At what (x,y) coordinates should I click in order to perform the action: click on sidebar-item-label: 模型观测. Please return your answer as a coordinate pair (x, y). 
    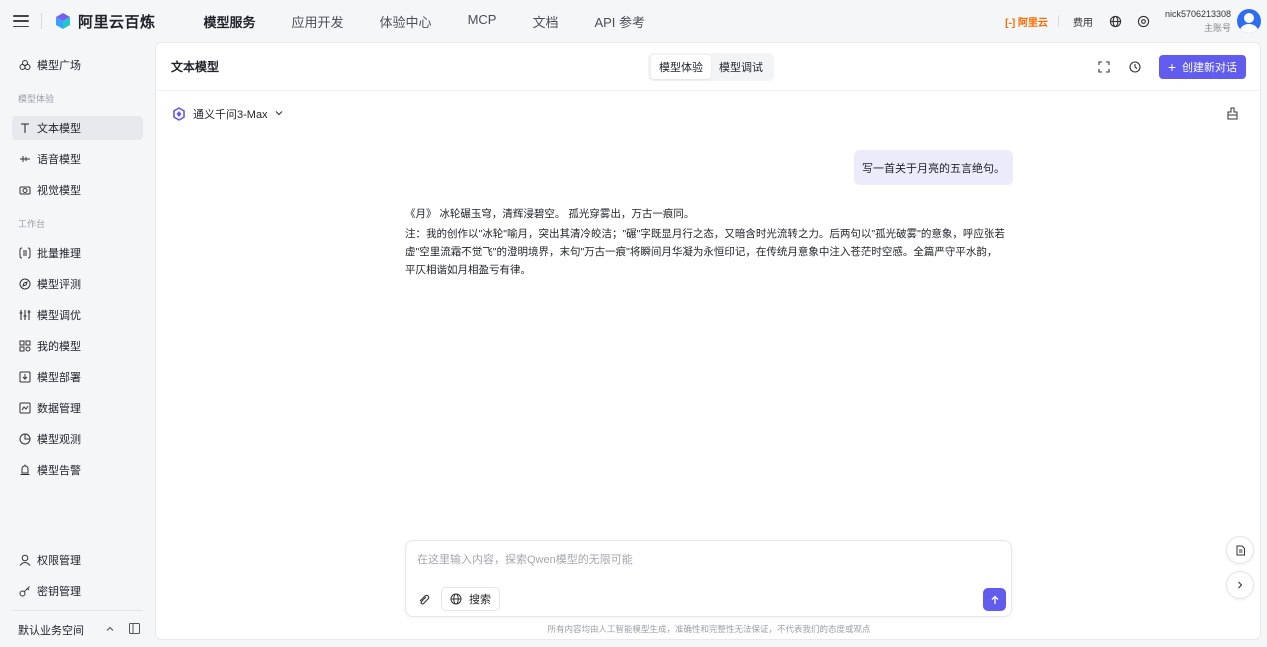
    Looking at the image, I should click on (59, 440).